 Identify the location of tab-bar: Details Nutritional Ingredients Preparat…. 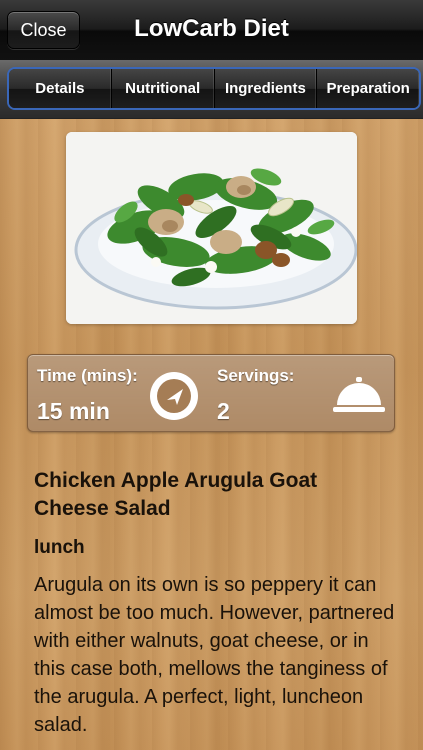
(211, 89).